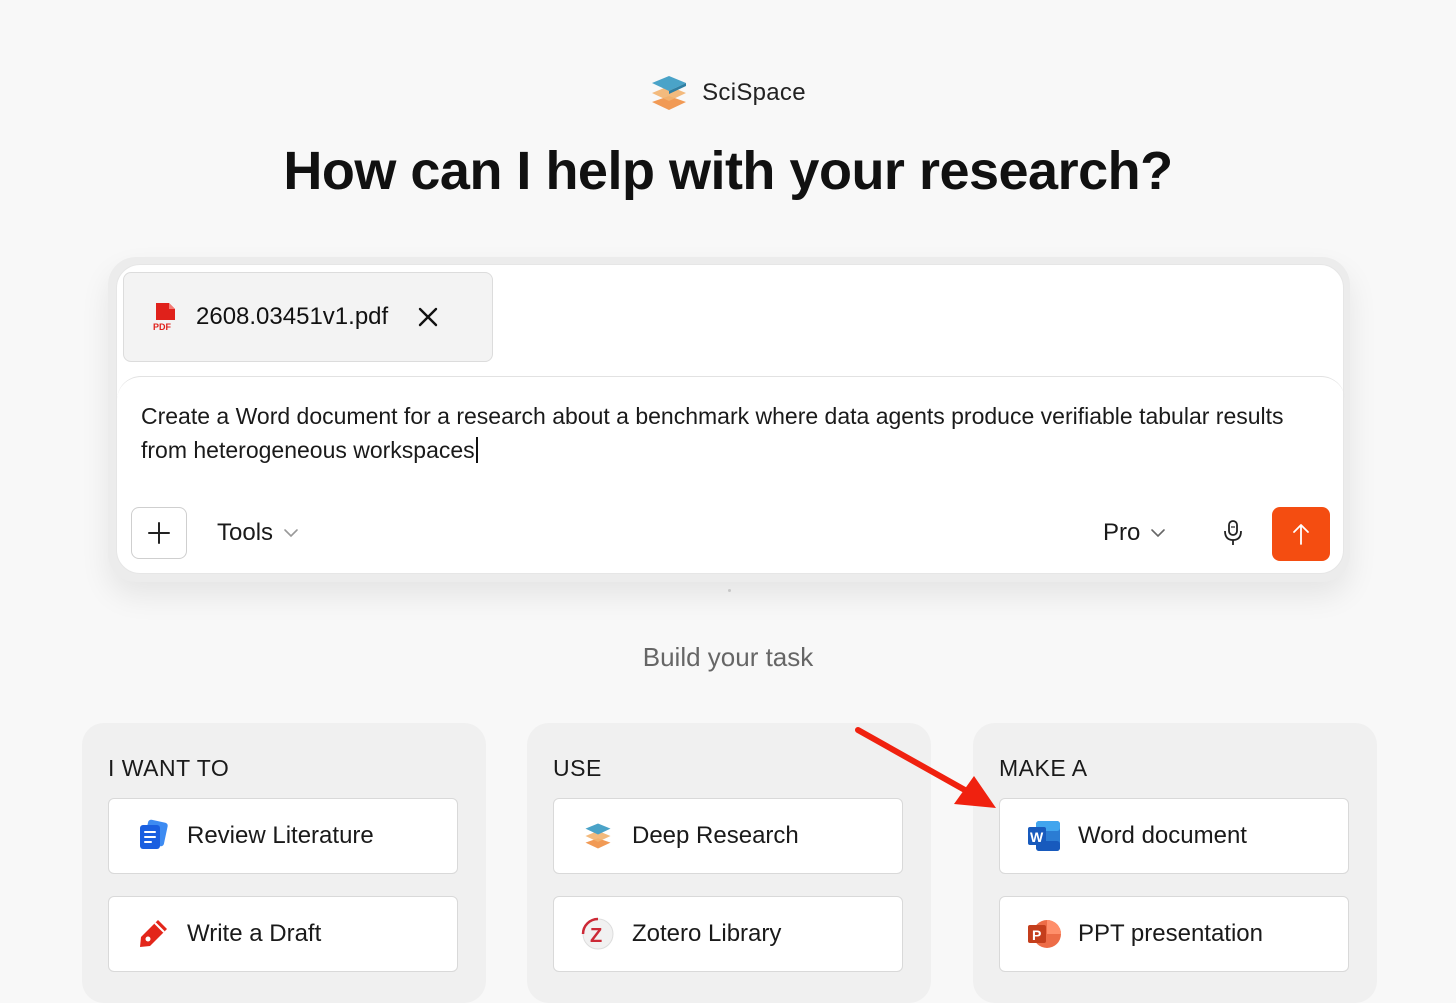  What do you see at coordinates (1036, 935) in the screenshot?
I see `svg-text: P` at bounding box center [1036, 935].